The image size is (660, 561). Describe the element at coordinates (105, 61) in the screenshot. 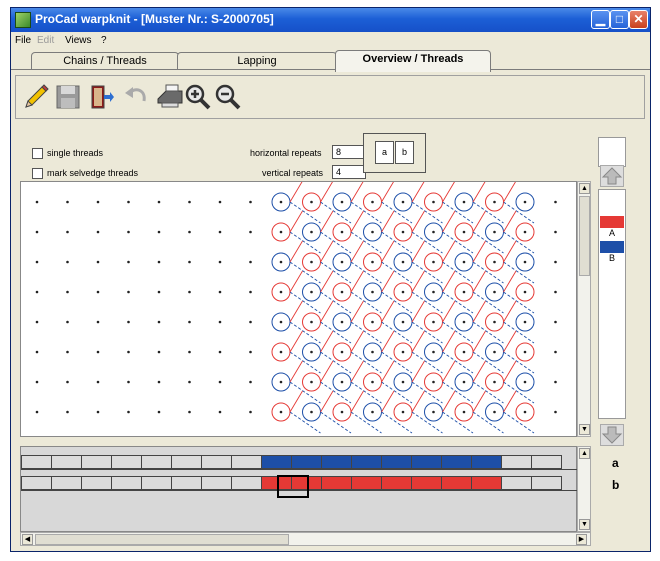

I see `tab-chains-threads: Chains / Threads` at that location.